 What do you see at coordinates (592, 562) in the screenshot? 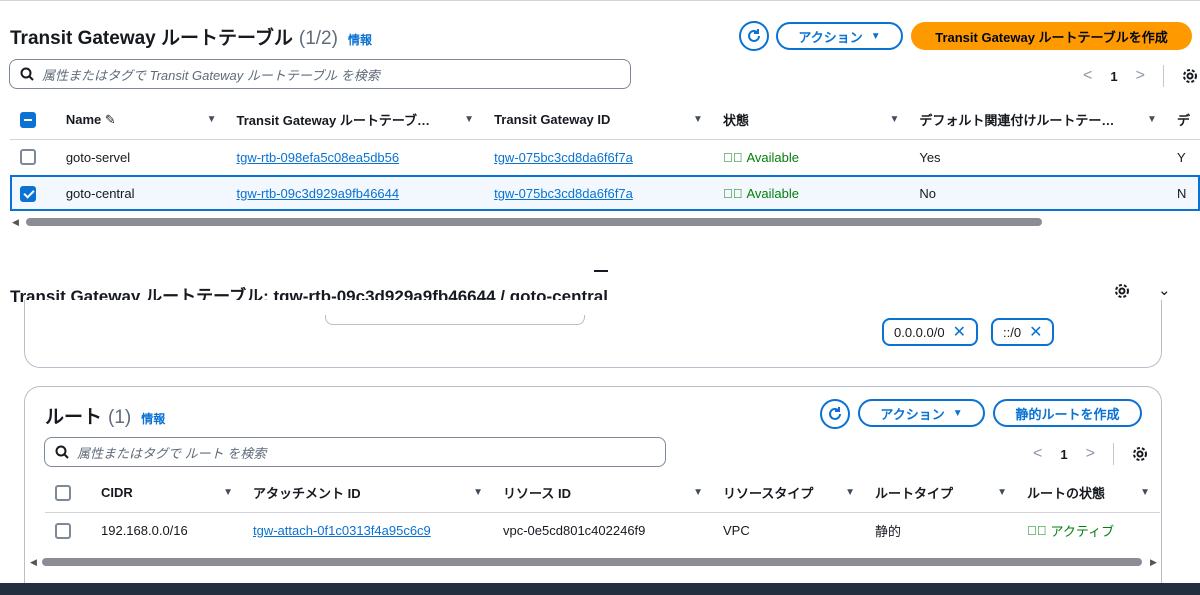
I see `routes-horizontal-scrollbar` at bounding box center [592, 562].